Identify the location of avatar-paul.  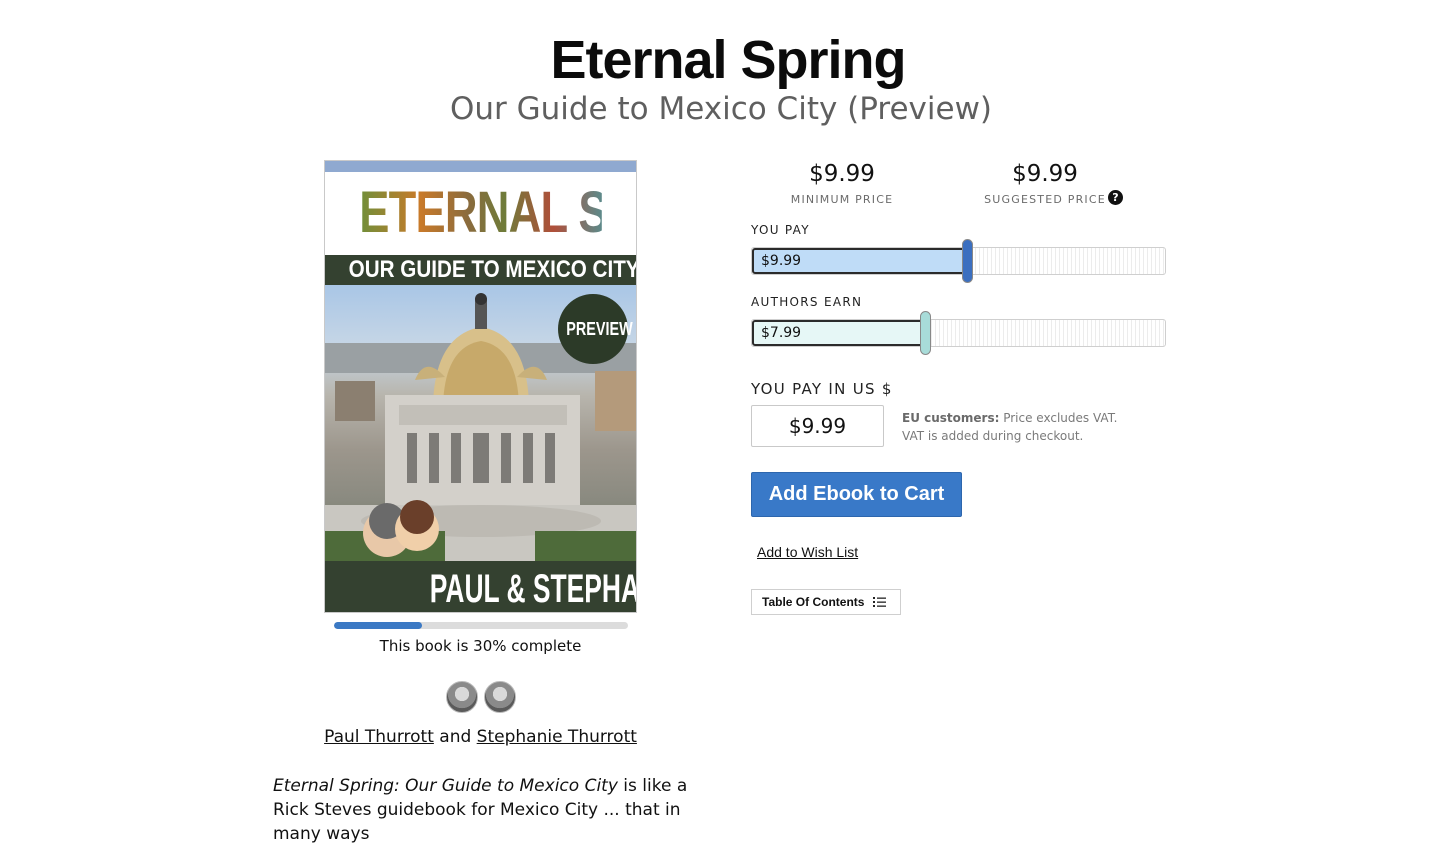
(462, 697).